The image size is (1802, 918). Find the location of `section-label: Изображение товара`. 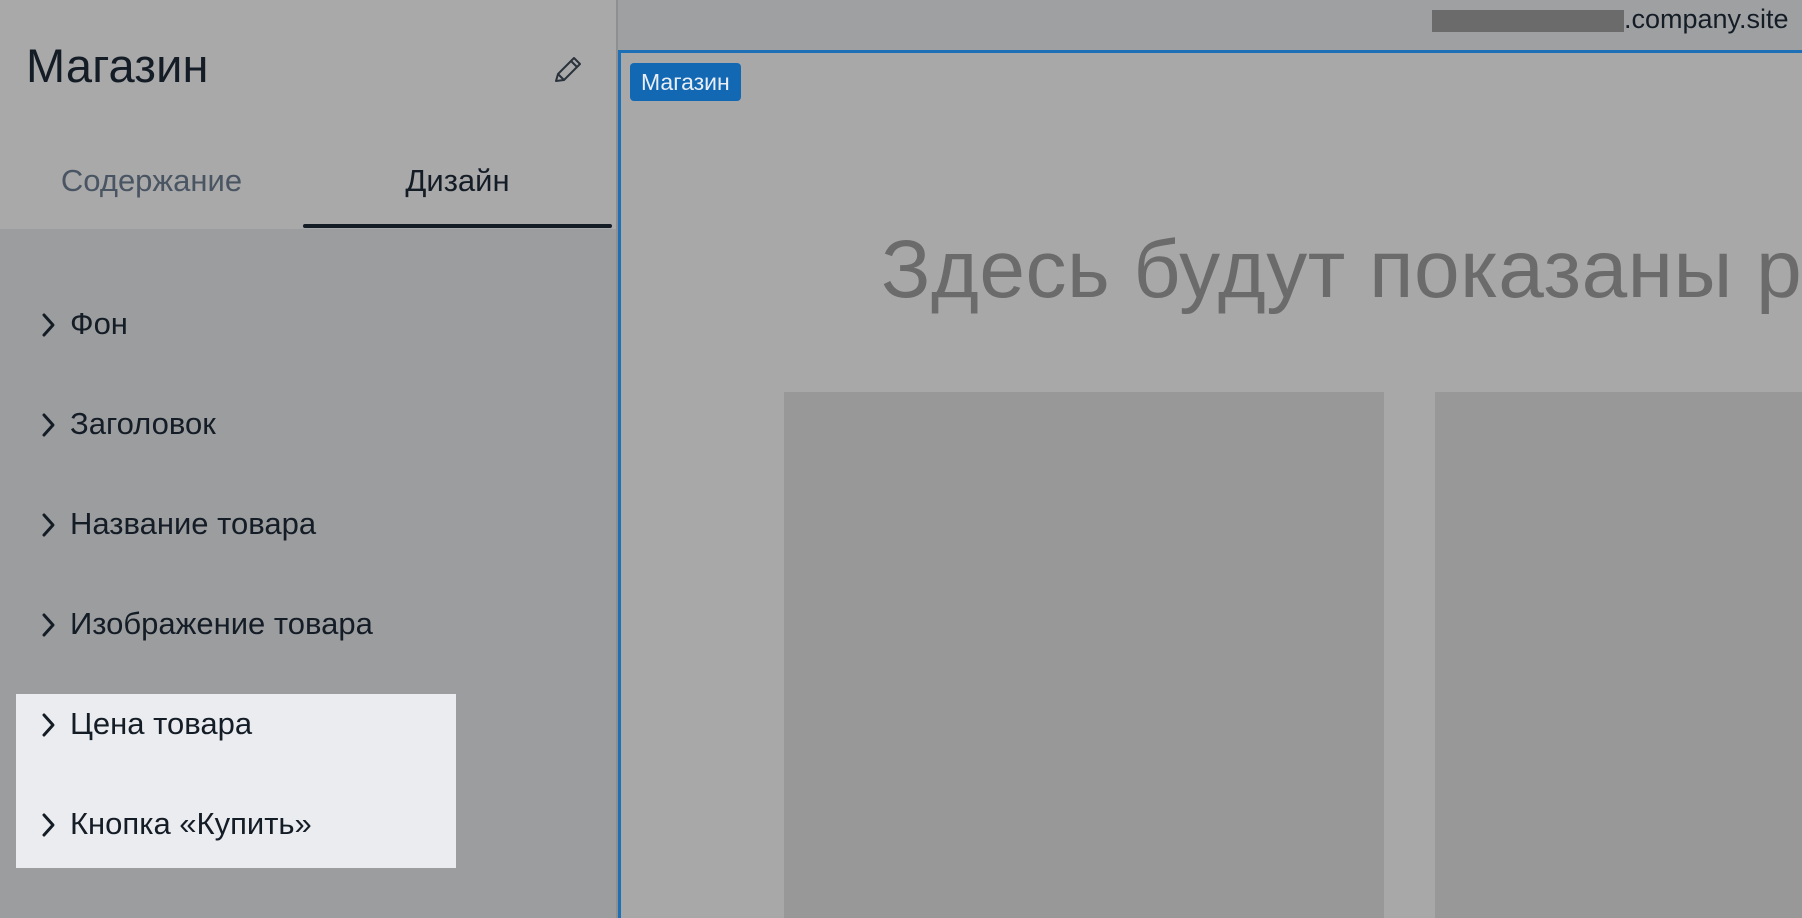

section-label: Изображение товара is located at coordinates (221, 623).